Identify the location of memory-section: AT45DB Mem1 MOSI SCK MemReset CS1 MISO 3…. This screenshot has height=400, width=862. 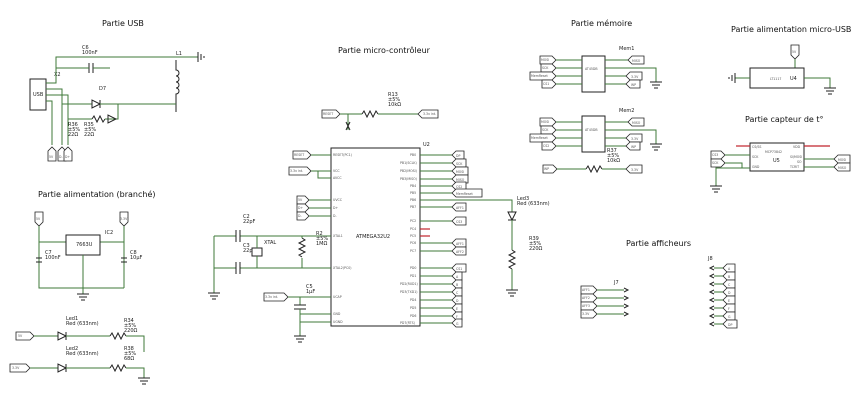
(595, 110).